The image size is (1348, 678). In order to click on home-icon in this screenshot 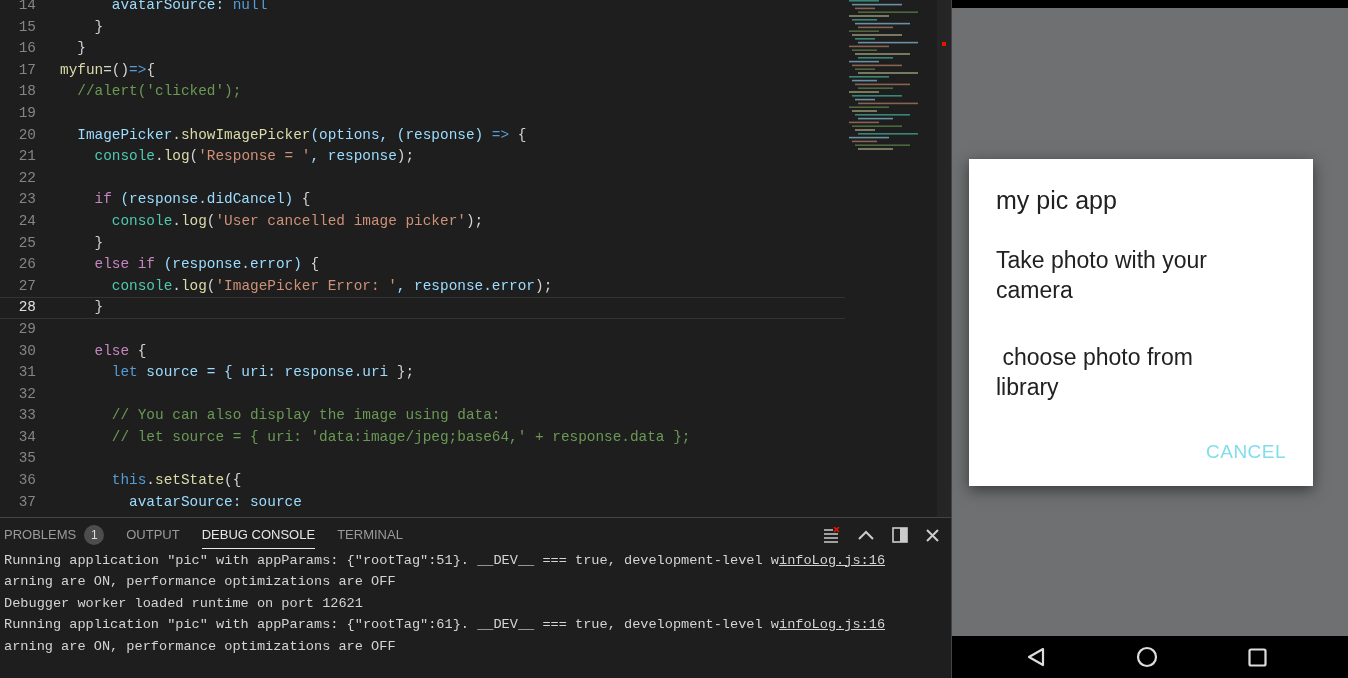, I will do `click(1146, 657)`.